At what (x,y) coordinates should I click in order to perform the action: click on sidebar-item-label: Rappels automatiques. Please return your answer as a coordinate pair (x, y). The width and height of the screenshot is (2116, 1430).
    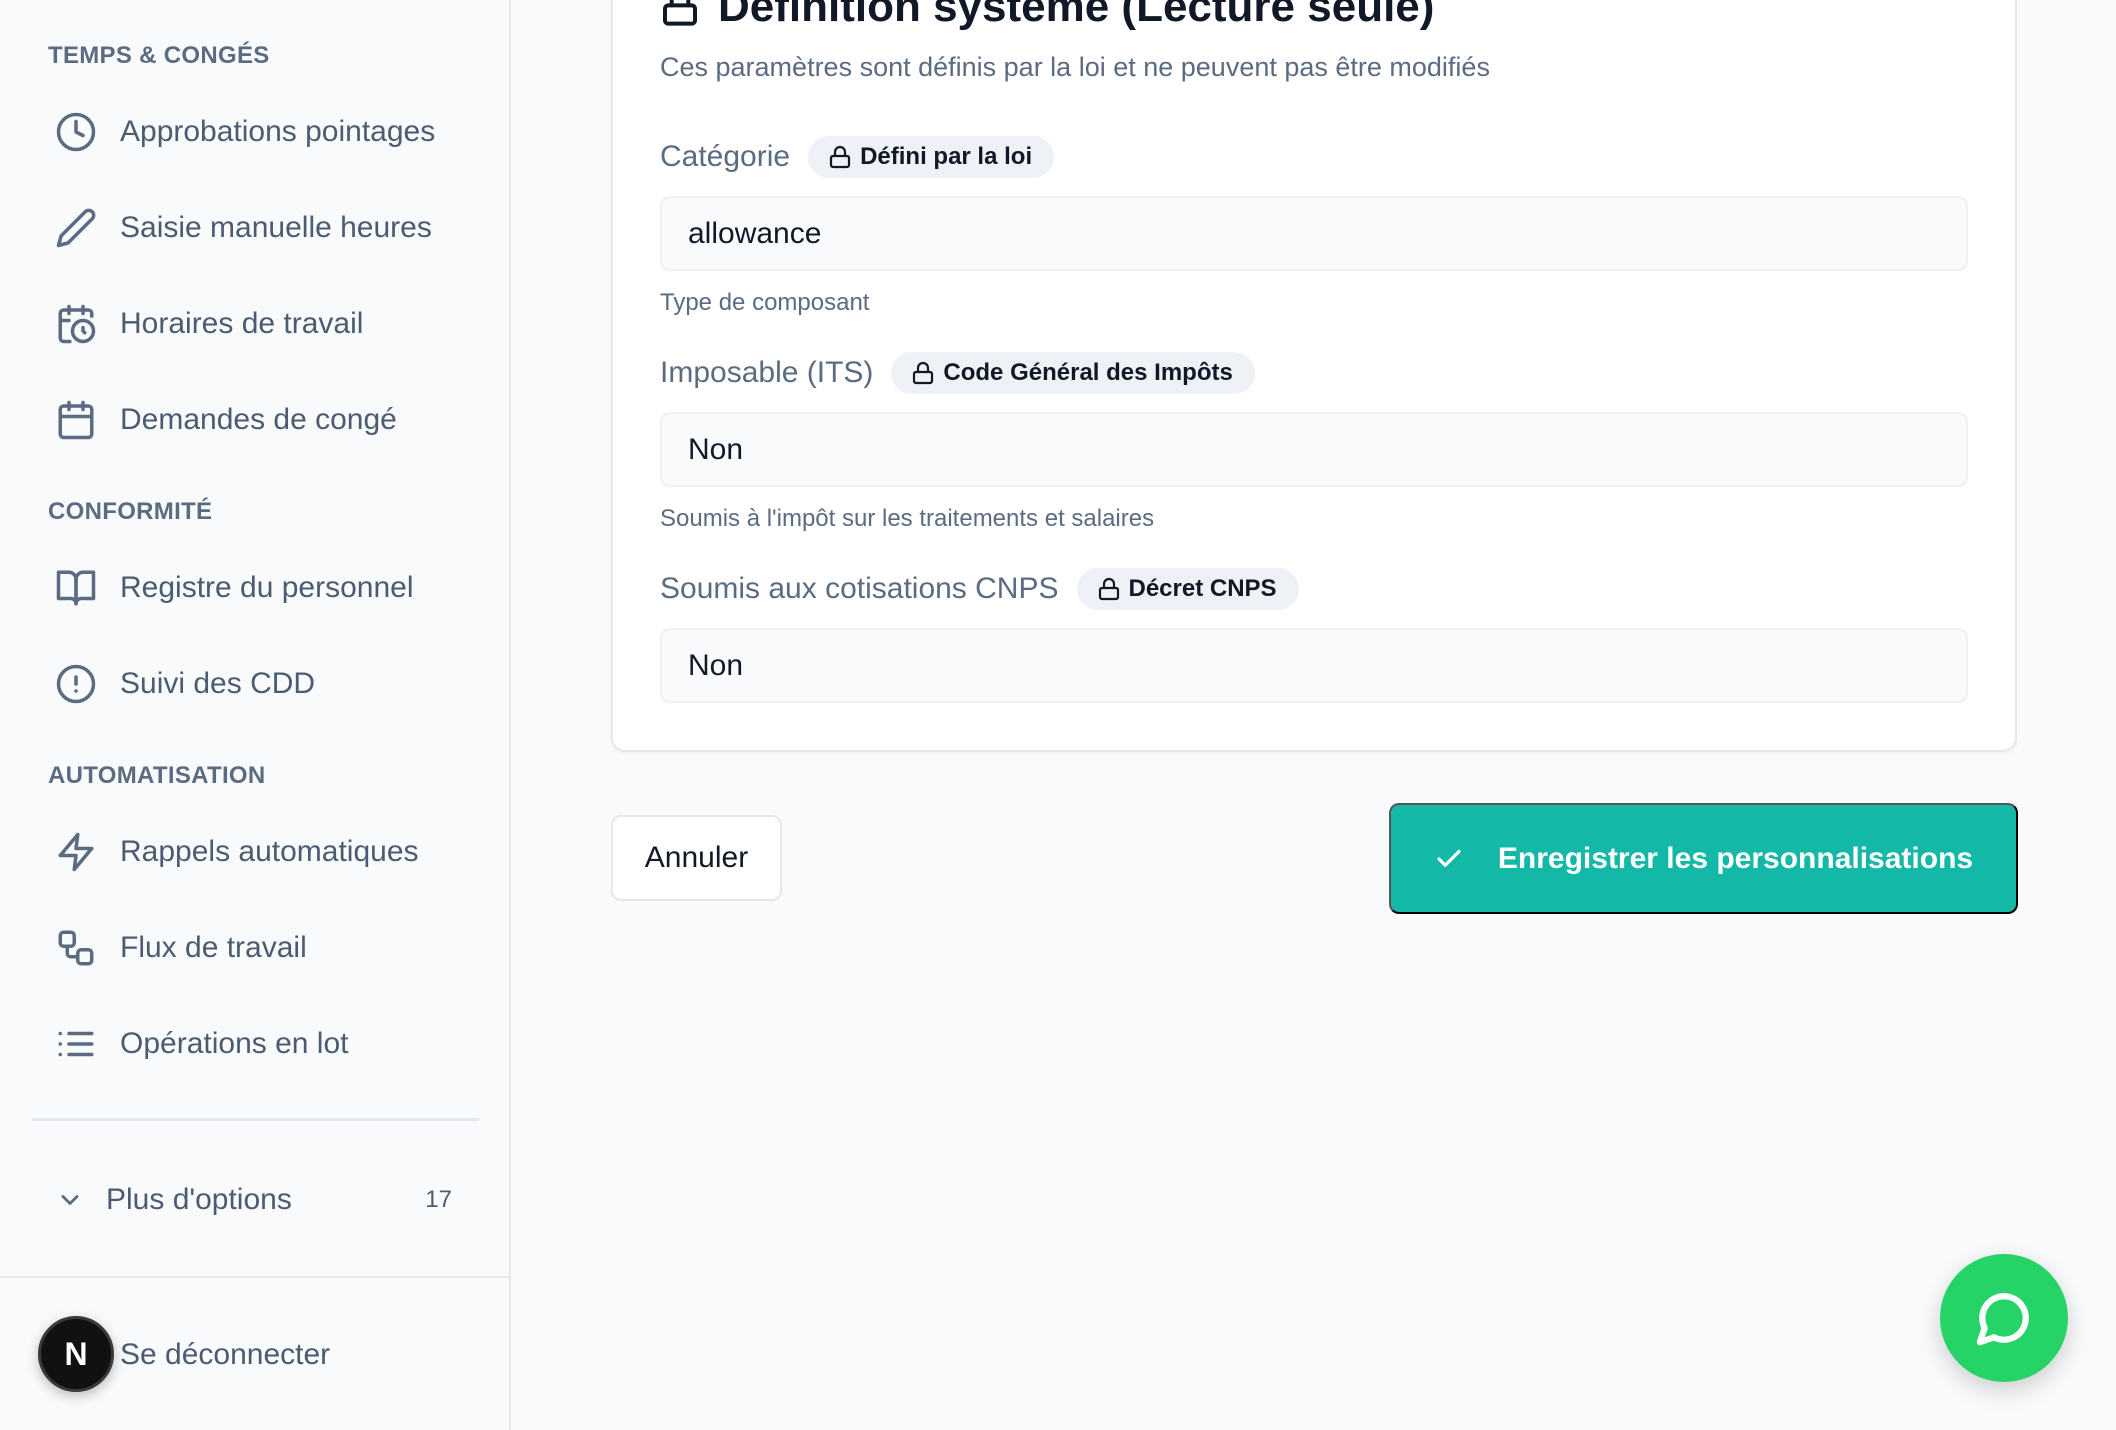
    Looking at the image, I should click on (269, 851).